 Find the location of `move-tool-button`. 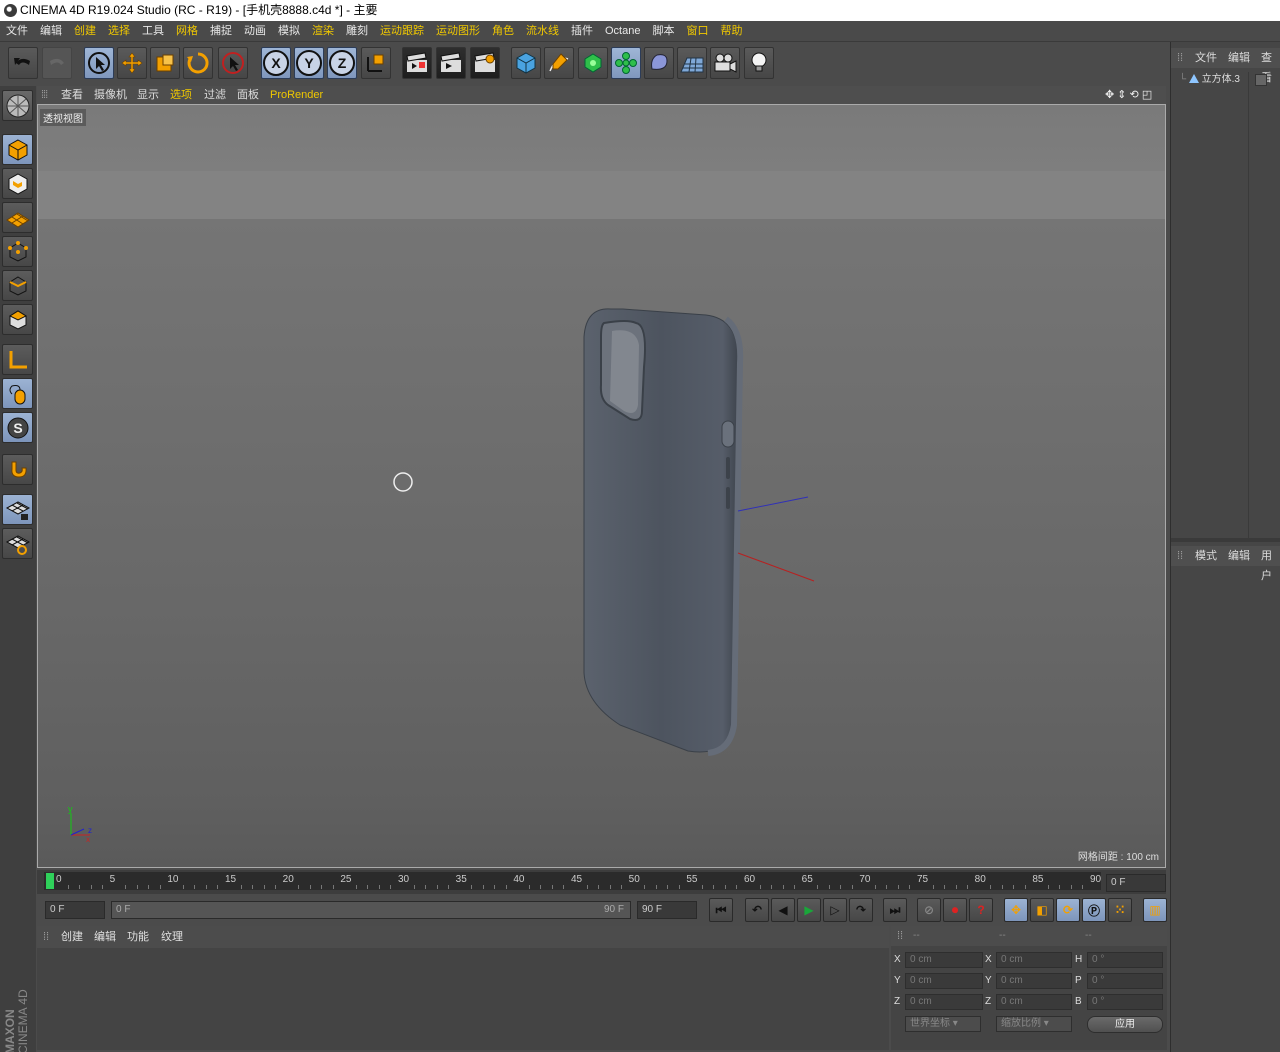

move-tool-button is located at coordinates (132, 63).